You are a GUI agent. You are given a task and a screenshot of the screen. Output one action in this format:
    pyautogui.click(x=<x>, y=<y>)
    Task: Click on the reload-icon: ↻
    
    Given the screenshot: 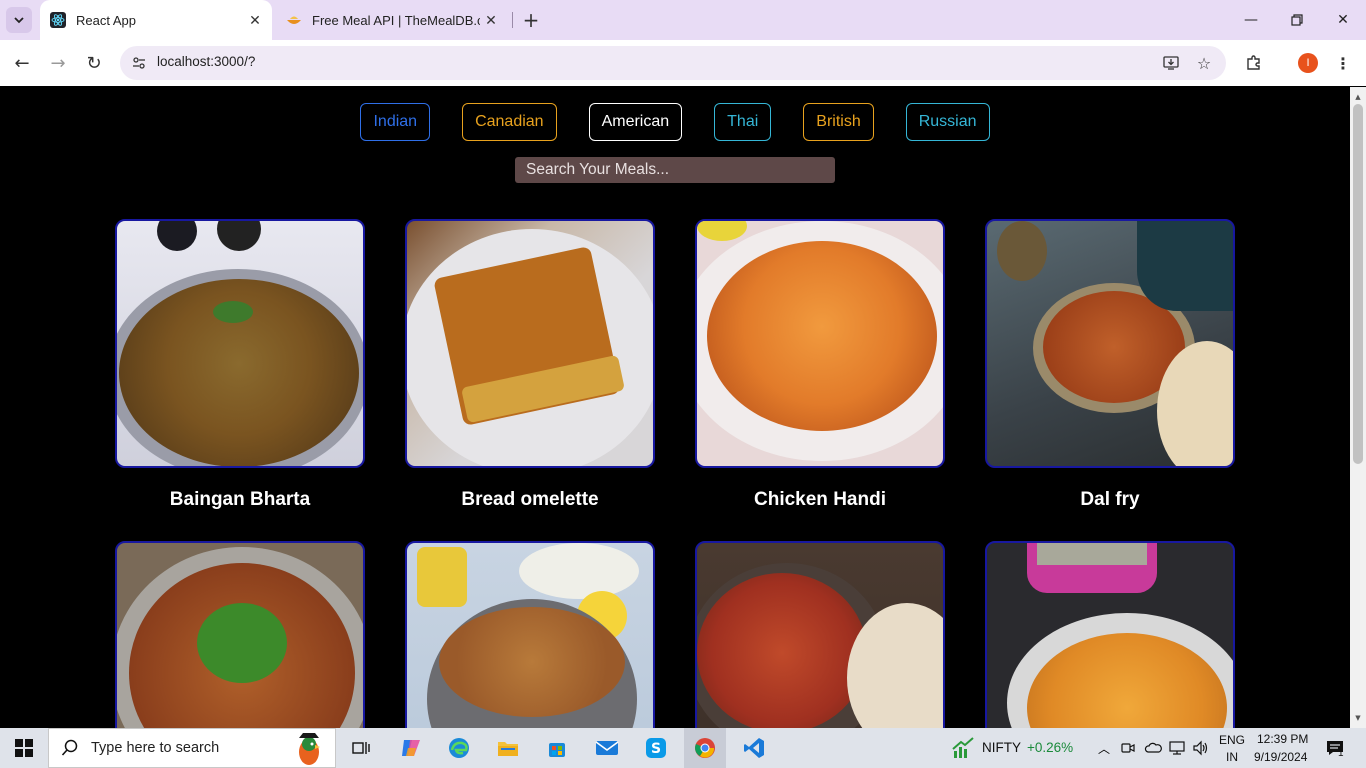 What is the action you would take?
    pyautogui.click(x=94, y=63)
    